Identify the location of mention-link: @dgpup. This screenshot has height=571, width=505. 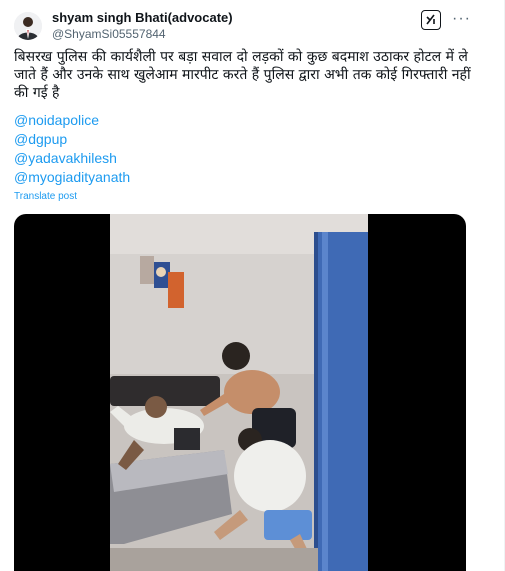
(40, 139).